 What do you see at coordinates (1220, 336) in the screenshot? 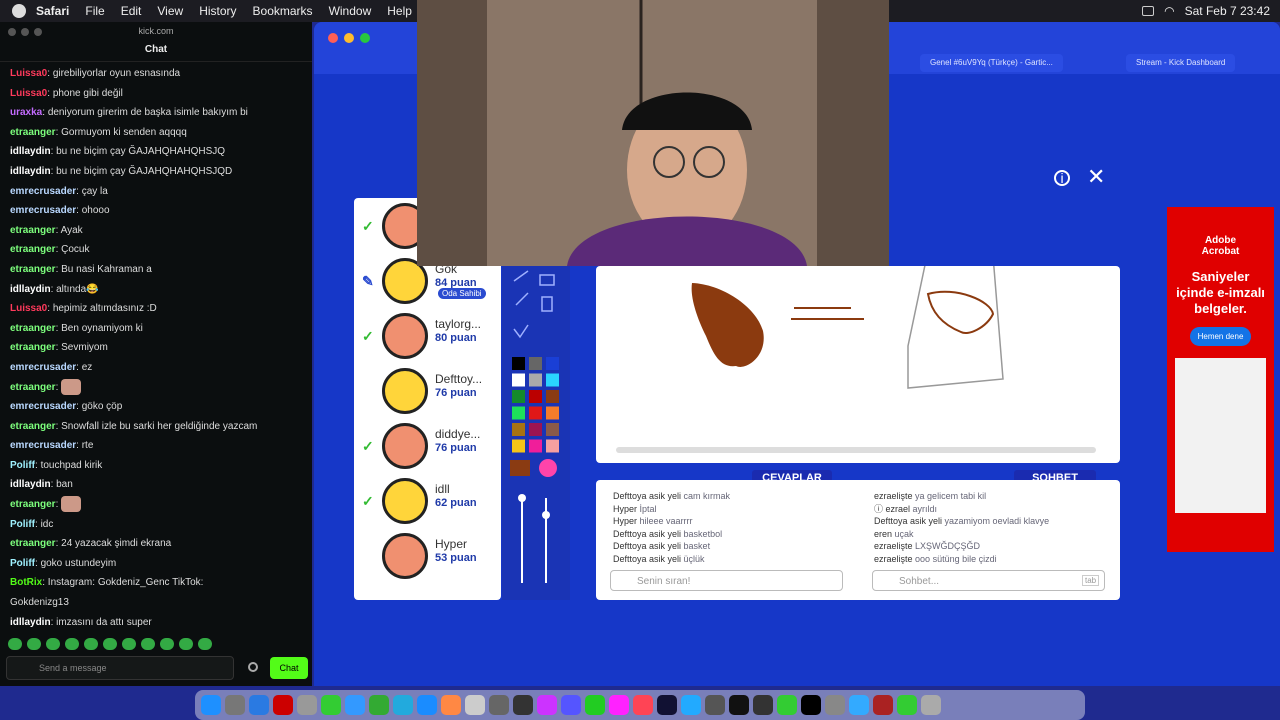
I see `ad-cta-button: Hemen dene` at bounding box center [1220, 336].